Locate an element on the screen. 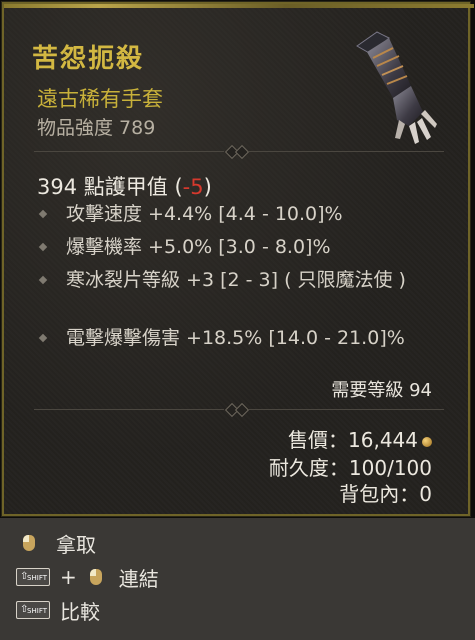 Image resolution: width=475 pixels, height=640 pixels. affix-text: 電擊爆擊傷害 +18.5% [14.0 - 21.0]% is located at coordinates (235, 338).